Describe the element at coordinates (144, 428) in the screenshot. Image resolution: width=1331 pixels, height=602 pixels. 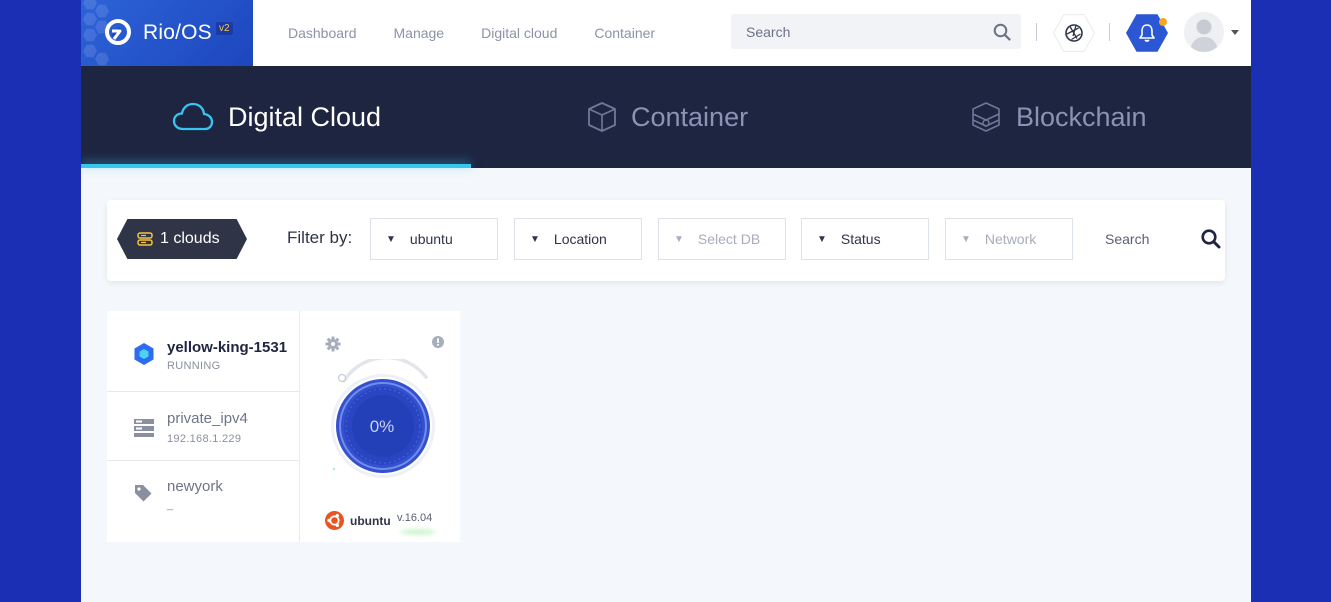
I see `server-icon` at that location.